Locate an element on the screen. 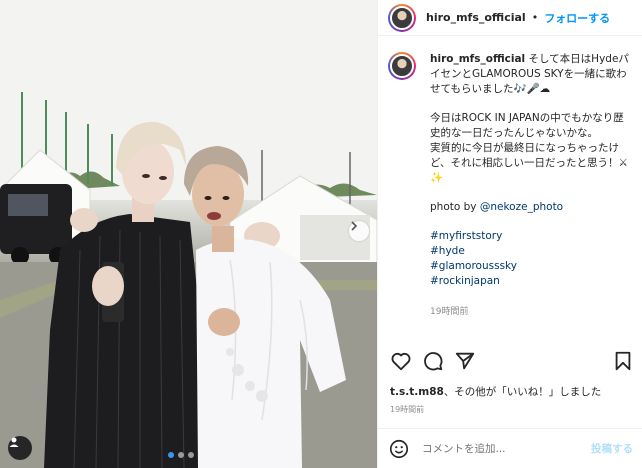 The width and height of the screenshot is (642, 468). comment-icon is located at coordinates (433, 361).